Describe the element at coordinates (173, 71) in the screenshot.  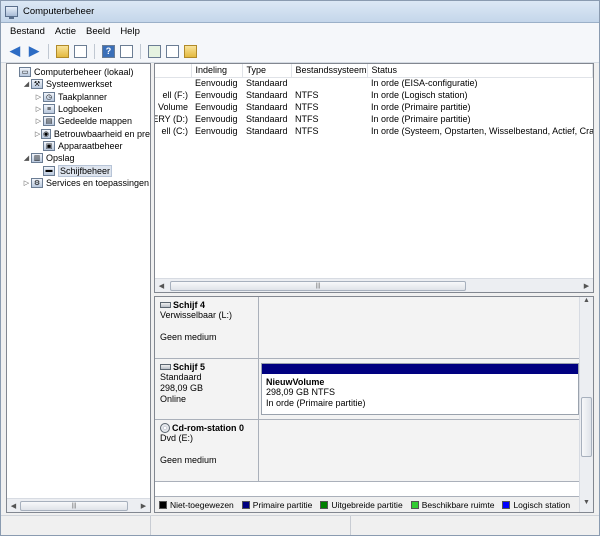
I see `column-header-volume` at that location.